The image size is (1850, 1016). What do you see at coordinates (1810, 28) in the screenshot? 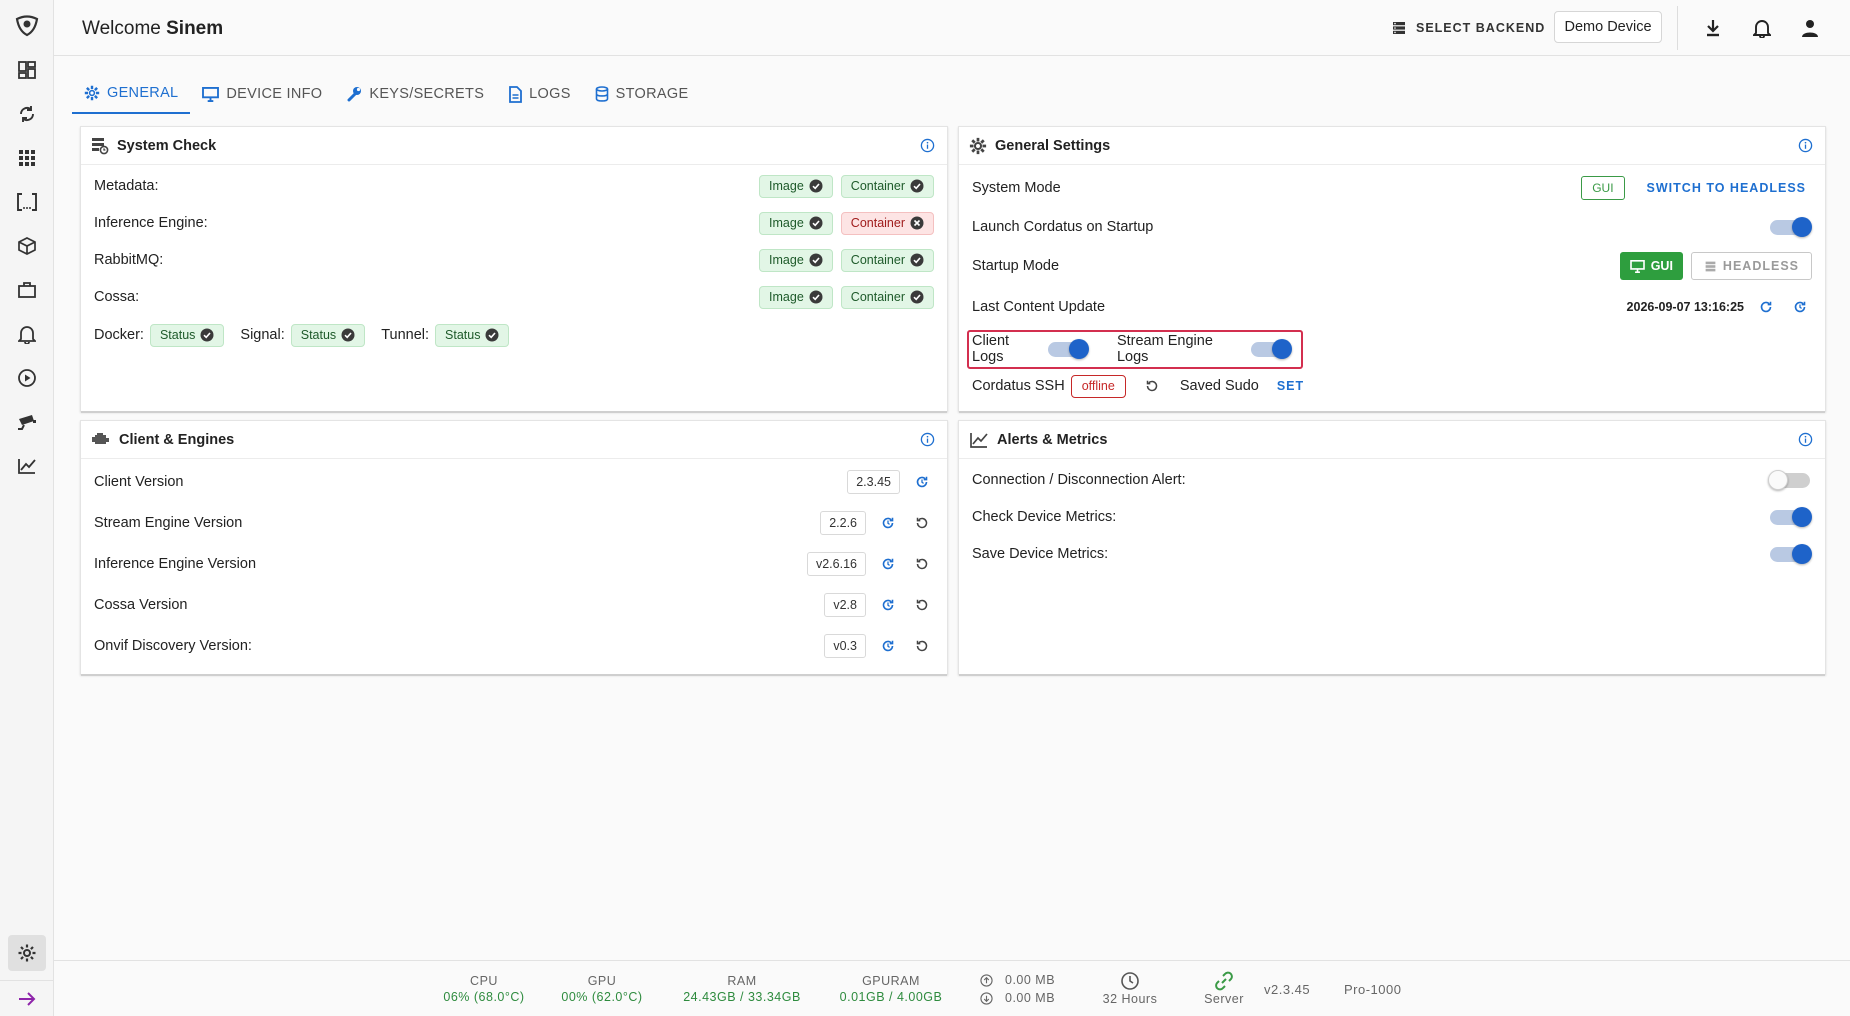
I see `user-account-icon` at bounding box center [1810, 28].